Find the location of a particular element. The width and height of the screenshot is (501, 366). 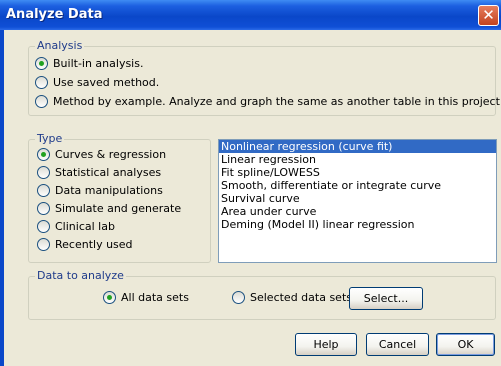

window-title: Analyze Data is located at coordinates (54, 14).